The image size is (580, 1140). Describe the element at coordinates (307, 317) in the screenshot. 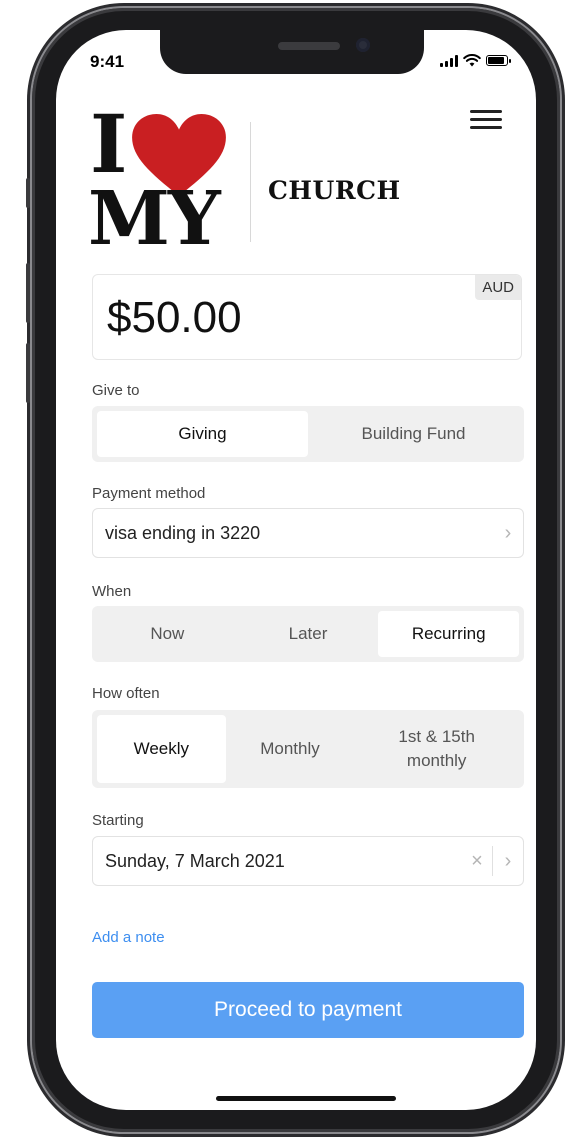

I see `amount-field: $50.00 AUD` at that location.